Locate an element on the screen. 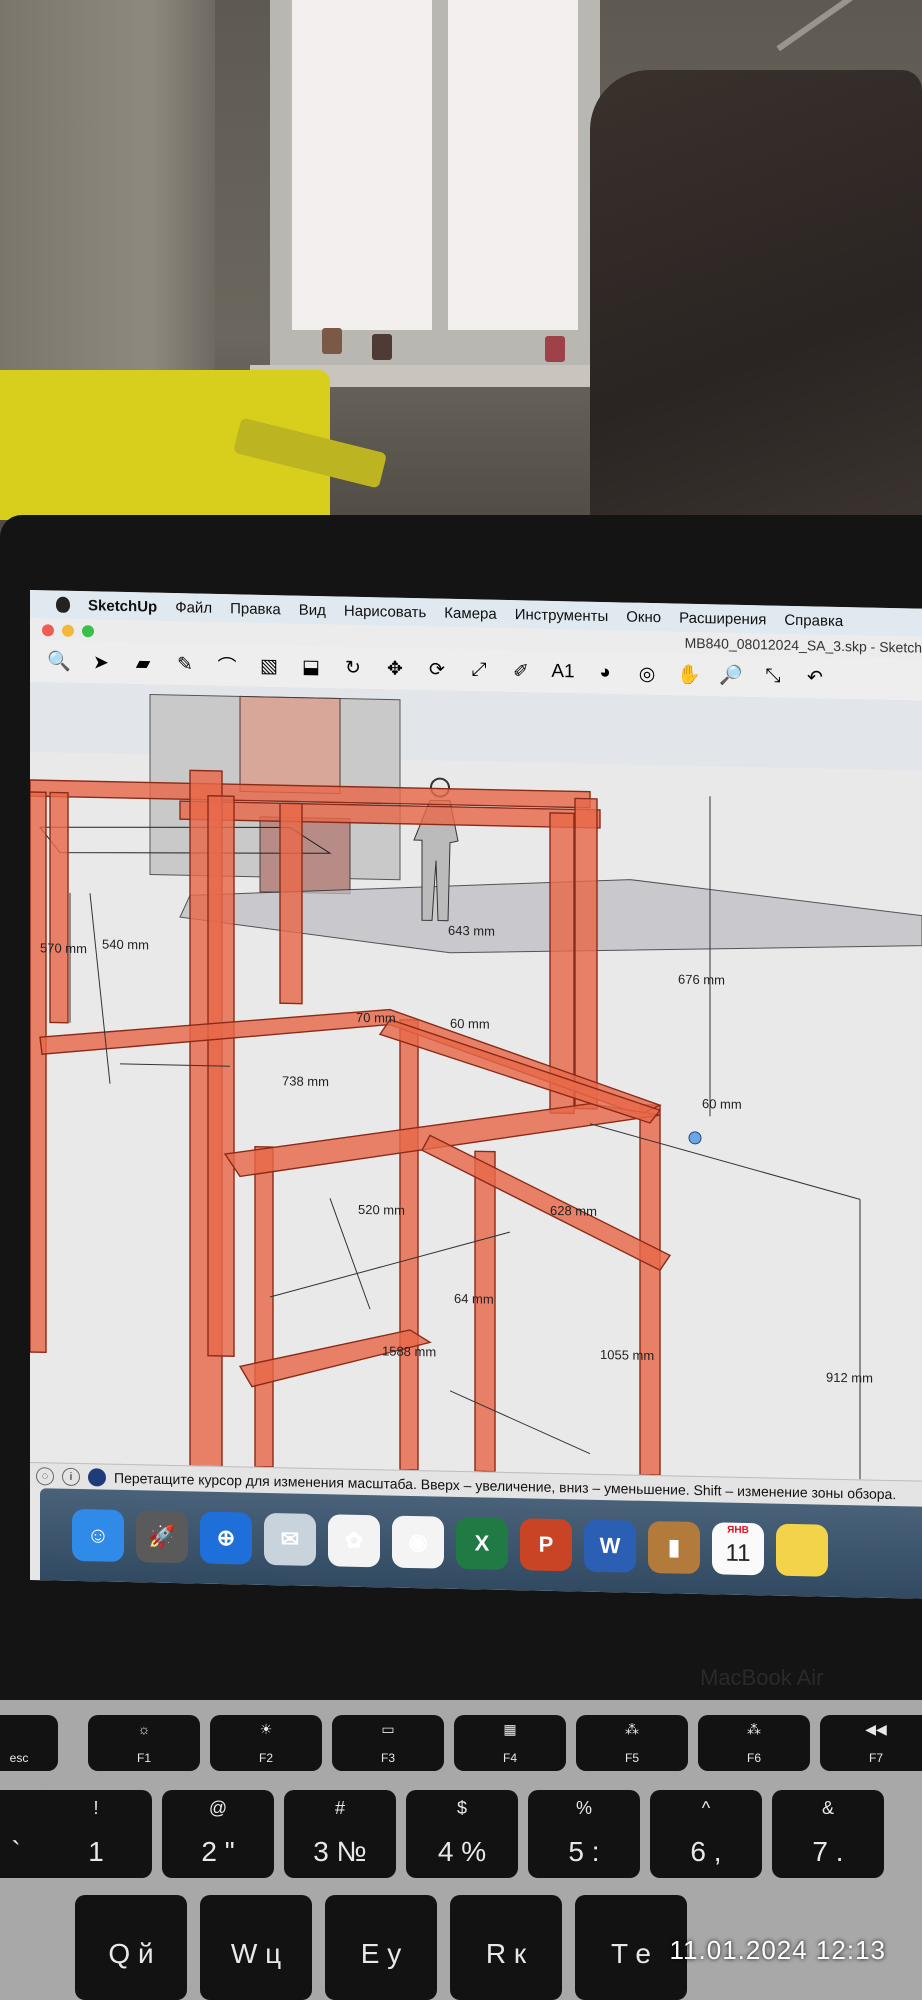 The width and height of the screenshot is (922, 2000). zoom-extents-icon: ⤡ is located at coordinates (773, 676).